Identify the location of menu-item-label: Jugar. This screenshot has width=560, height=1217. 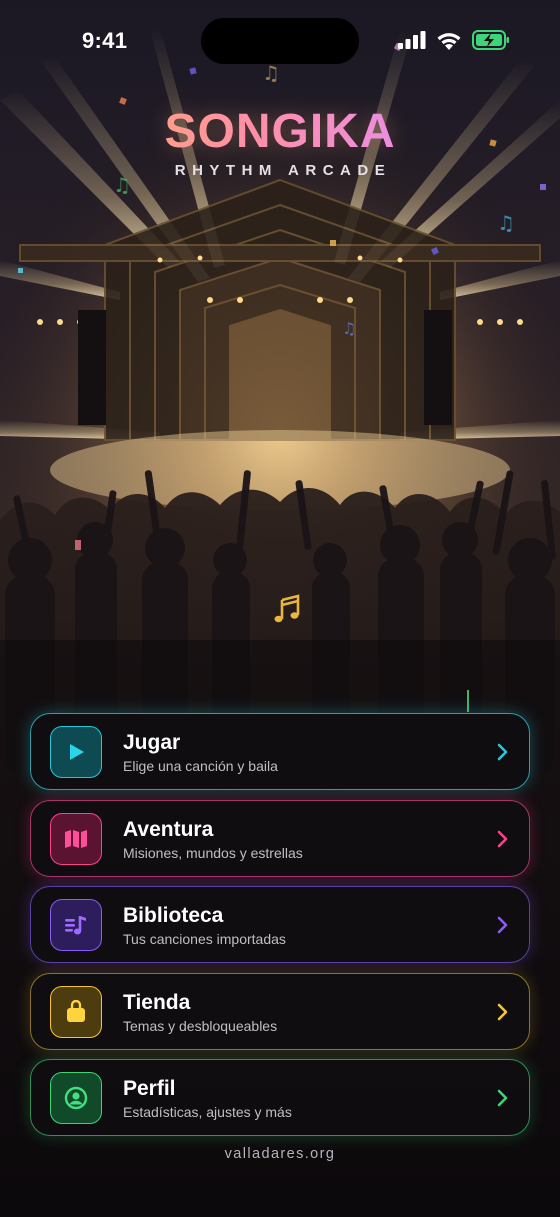
(152, 742).